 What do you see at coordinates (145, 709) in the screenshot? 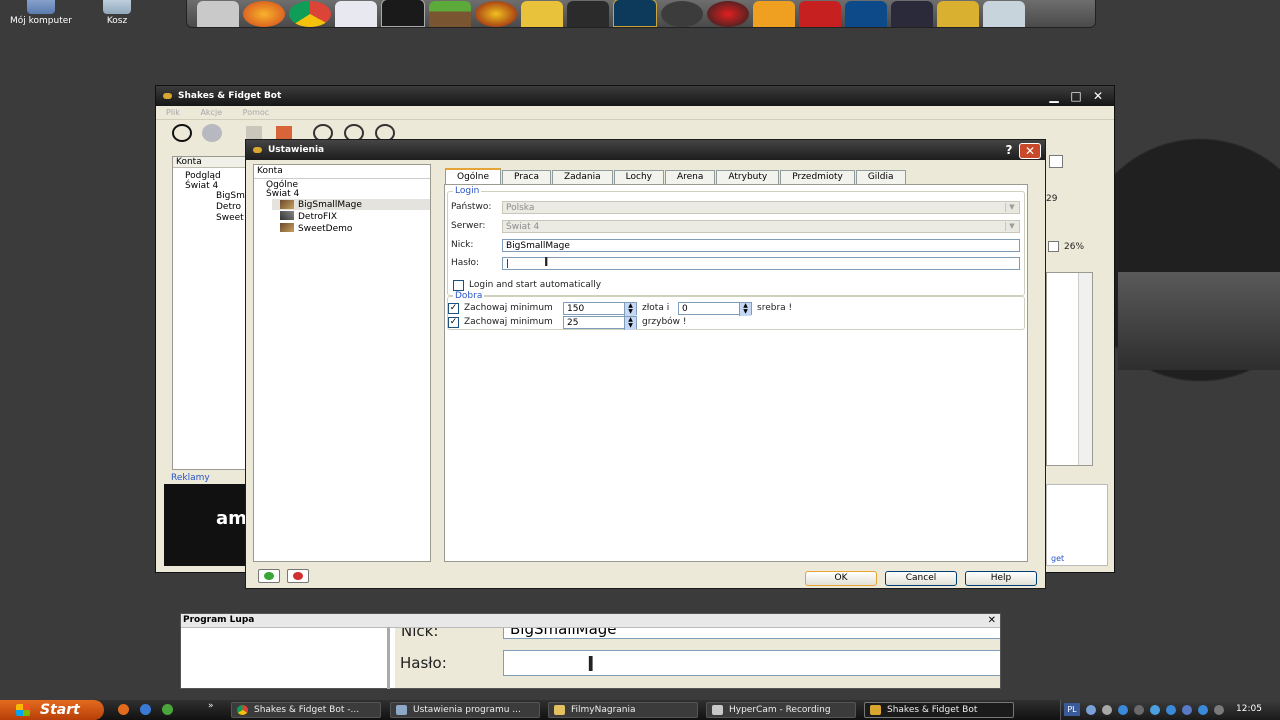
I see `ie-quicklaunch-icon` at bounding box center [145, 709].